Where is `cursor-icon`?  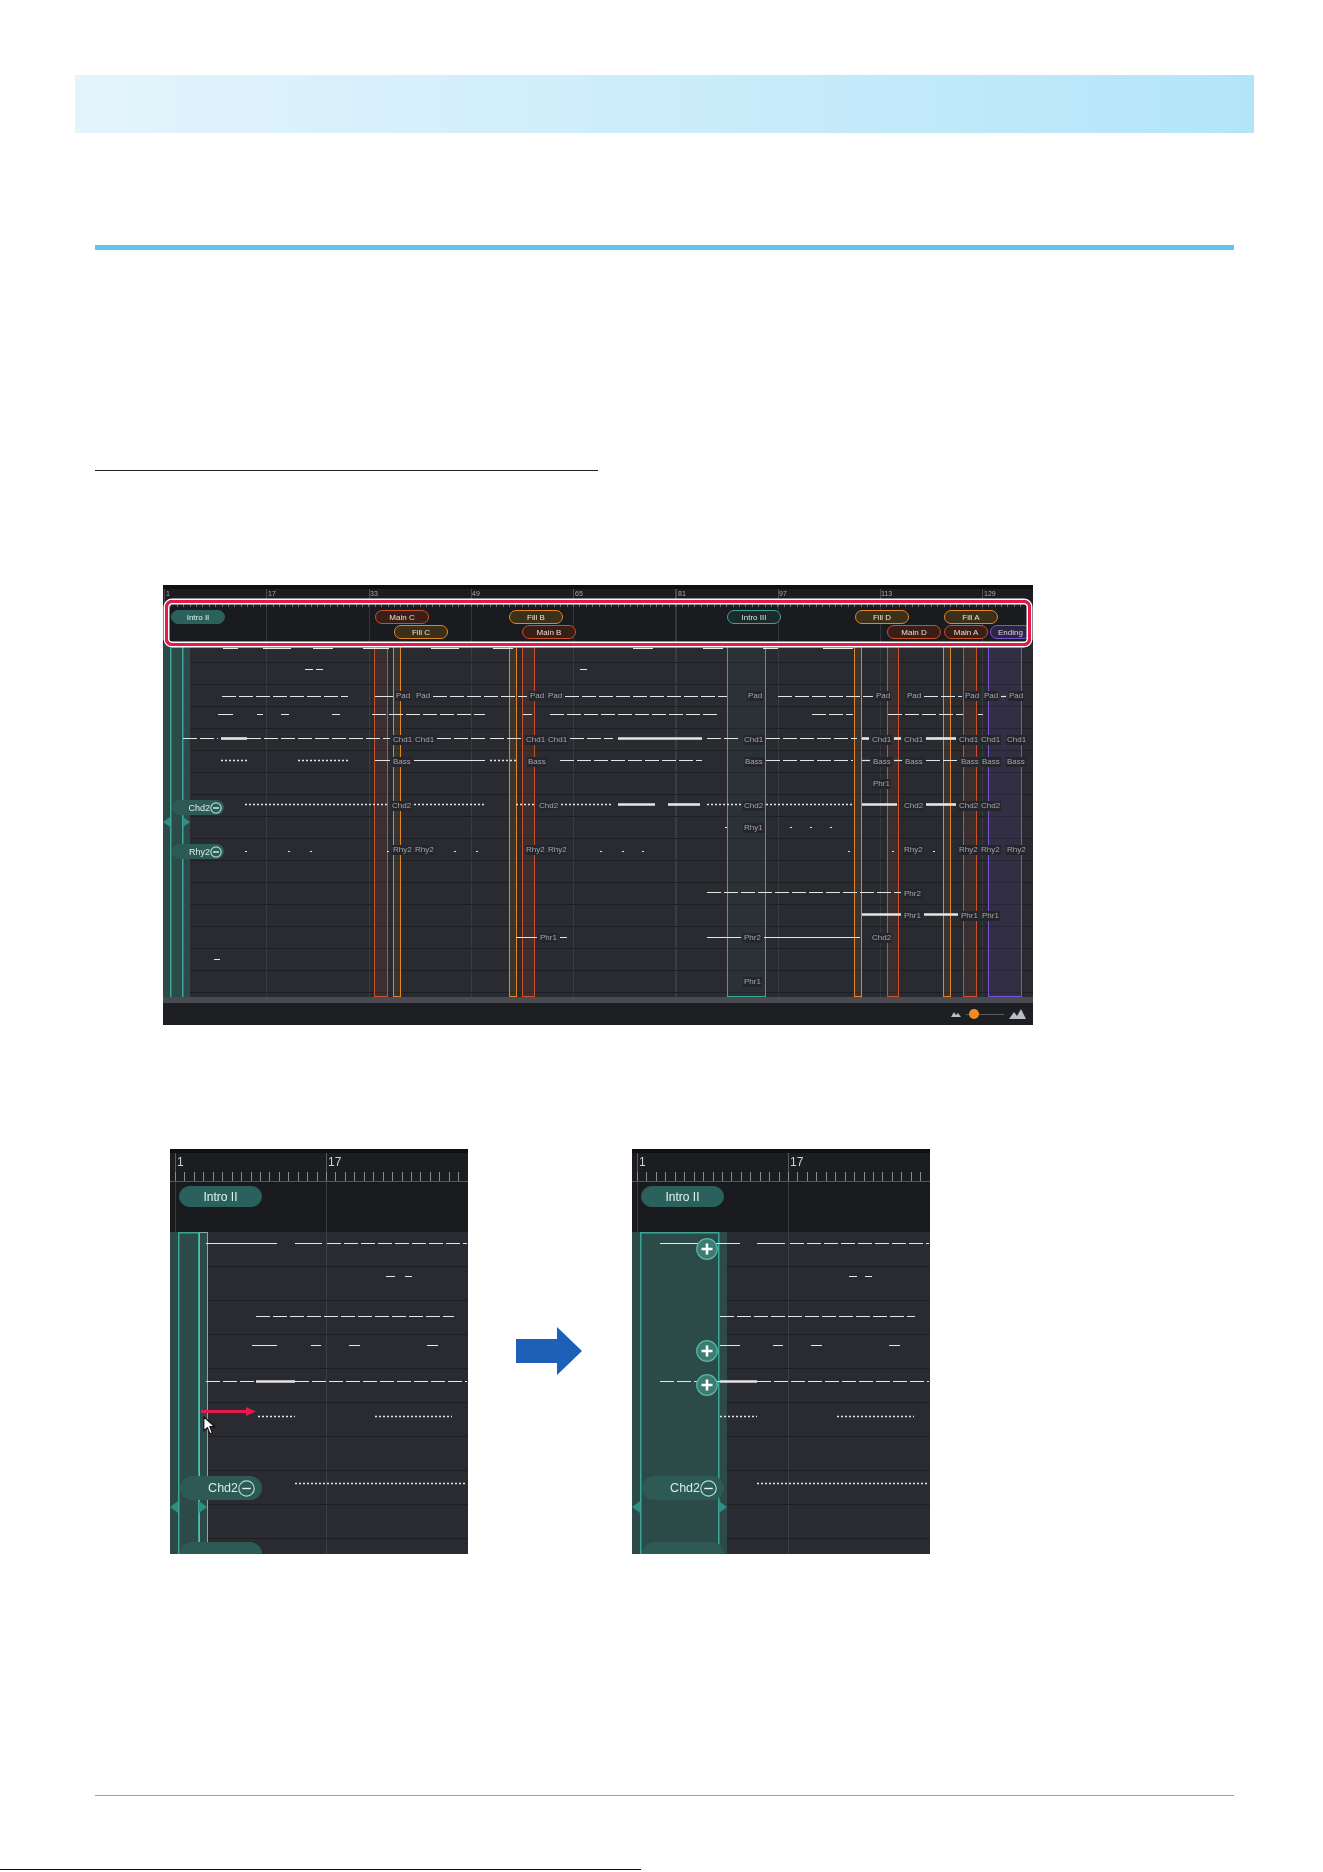
cursor-icon is located at coordinates (209, 1425).